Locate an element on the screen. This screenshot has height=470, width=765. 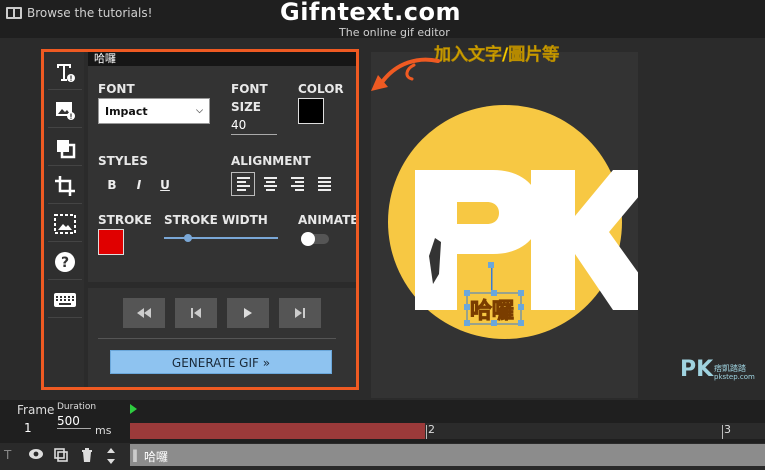
brand-tagline: The online gif editor is located at coordinates (394, 32).